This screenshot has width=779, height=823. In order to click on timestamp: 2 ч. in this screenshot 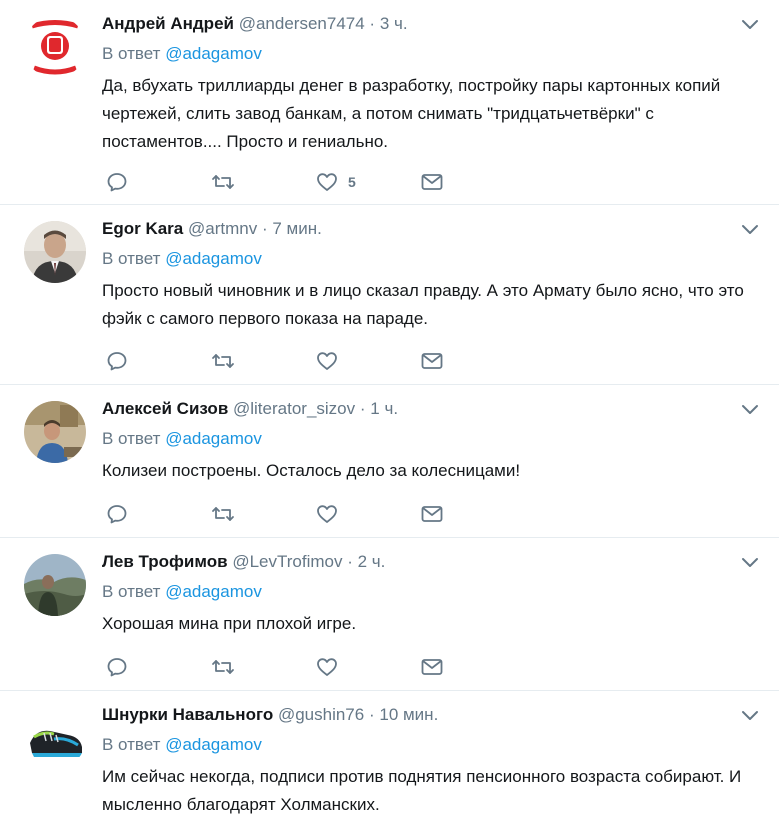, I will do `click(372, 561)`.